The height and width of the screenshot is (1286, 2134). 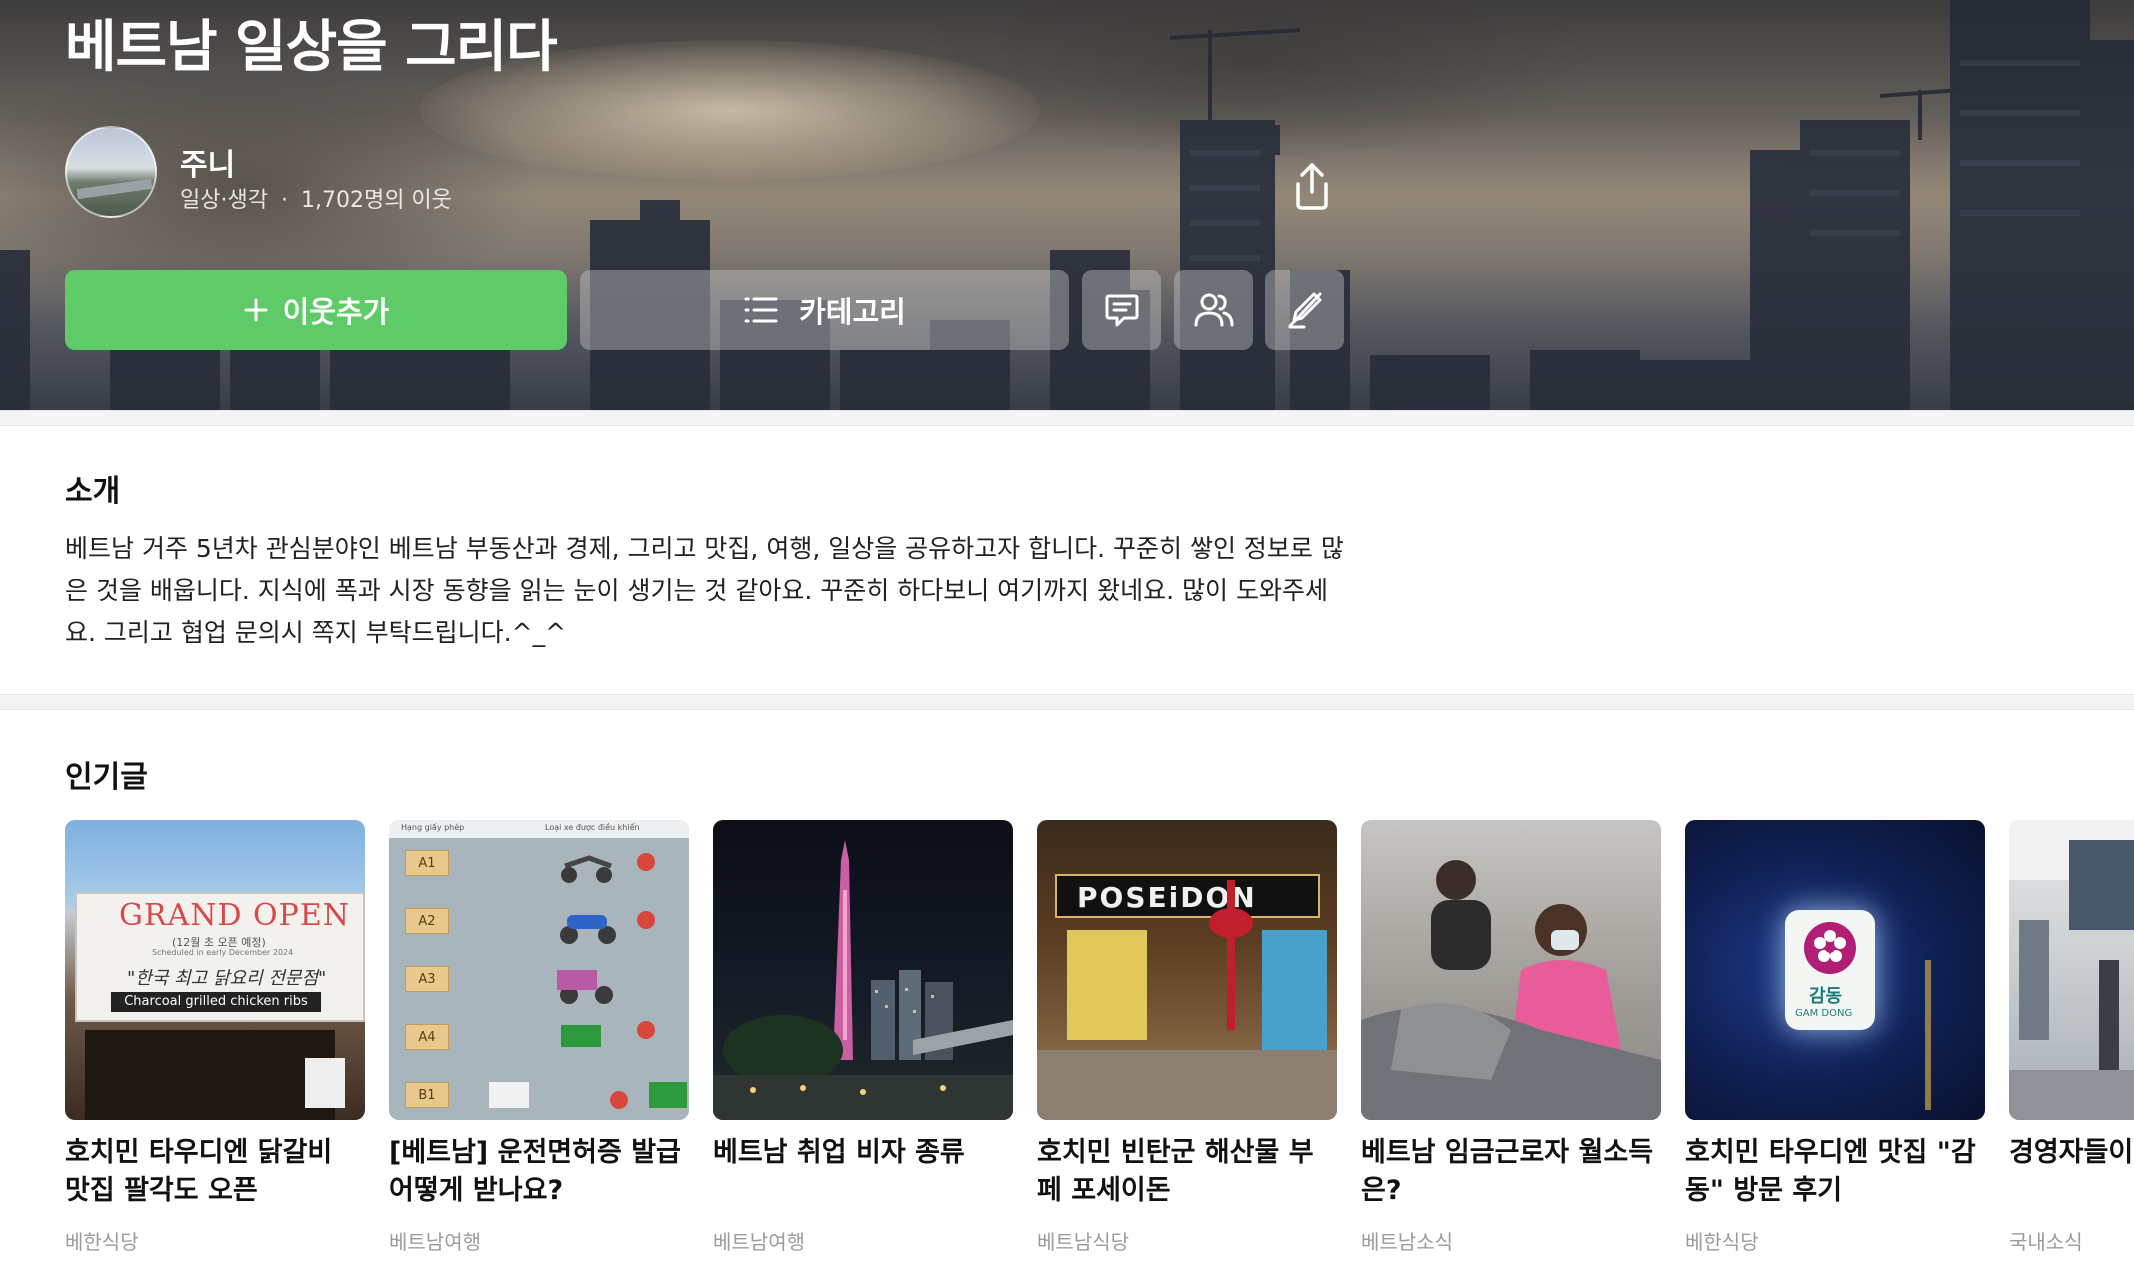 I want to click on subscribe-off-button, so click(x=1304, y=310).